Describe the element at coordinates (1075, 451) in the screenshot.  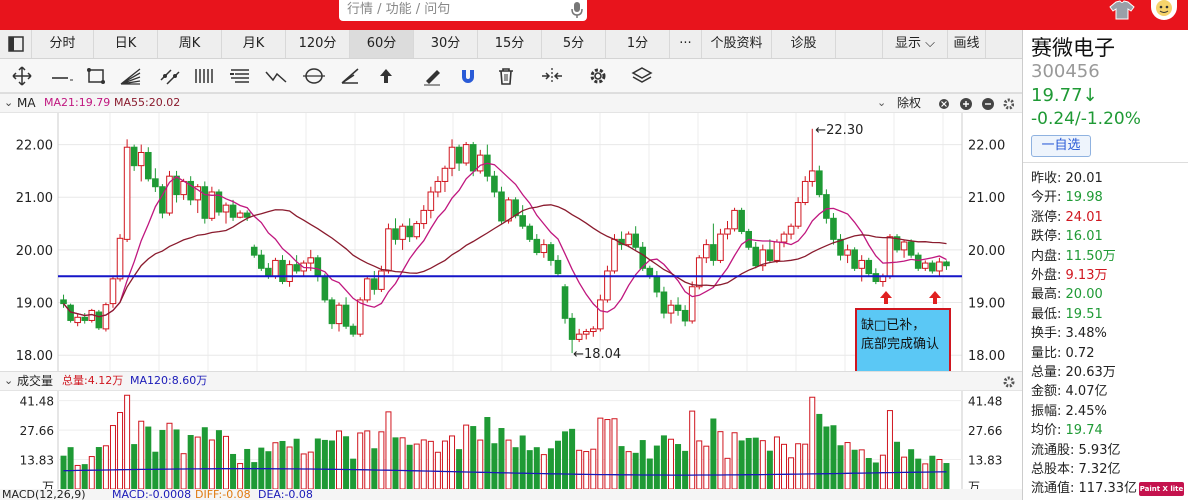
I see `quote-row: 流通股: 5.93亿` at that location.